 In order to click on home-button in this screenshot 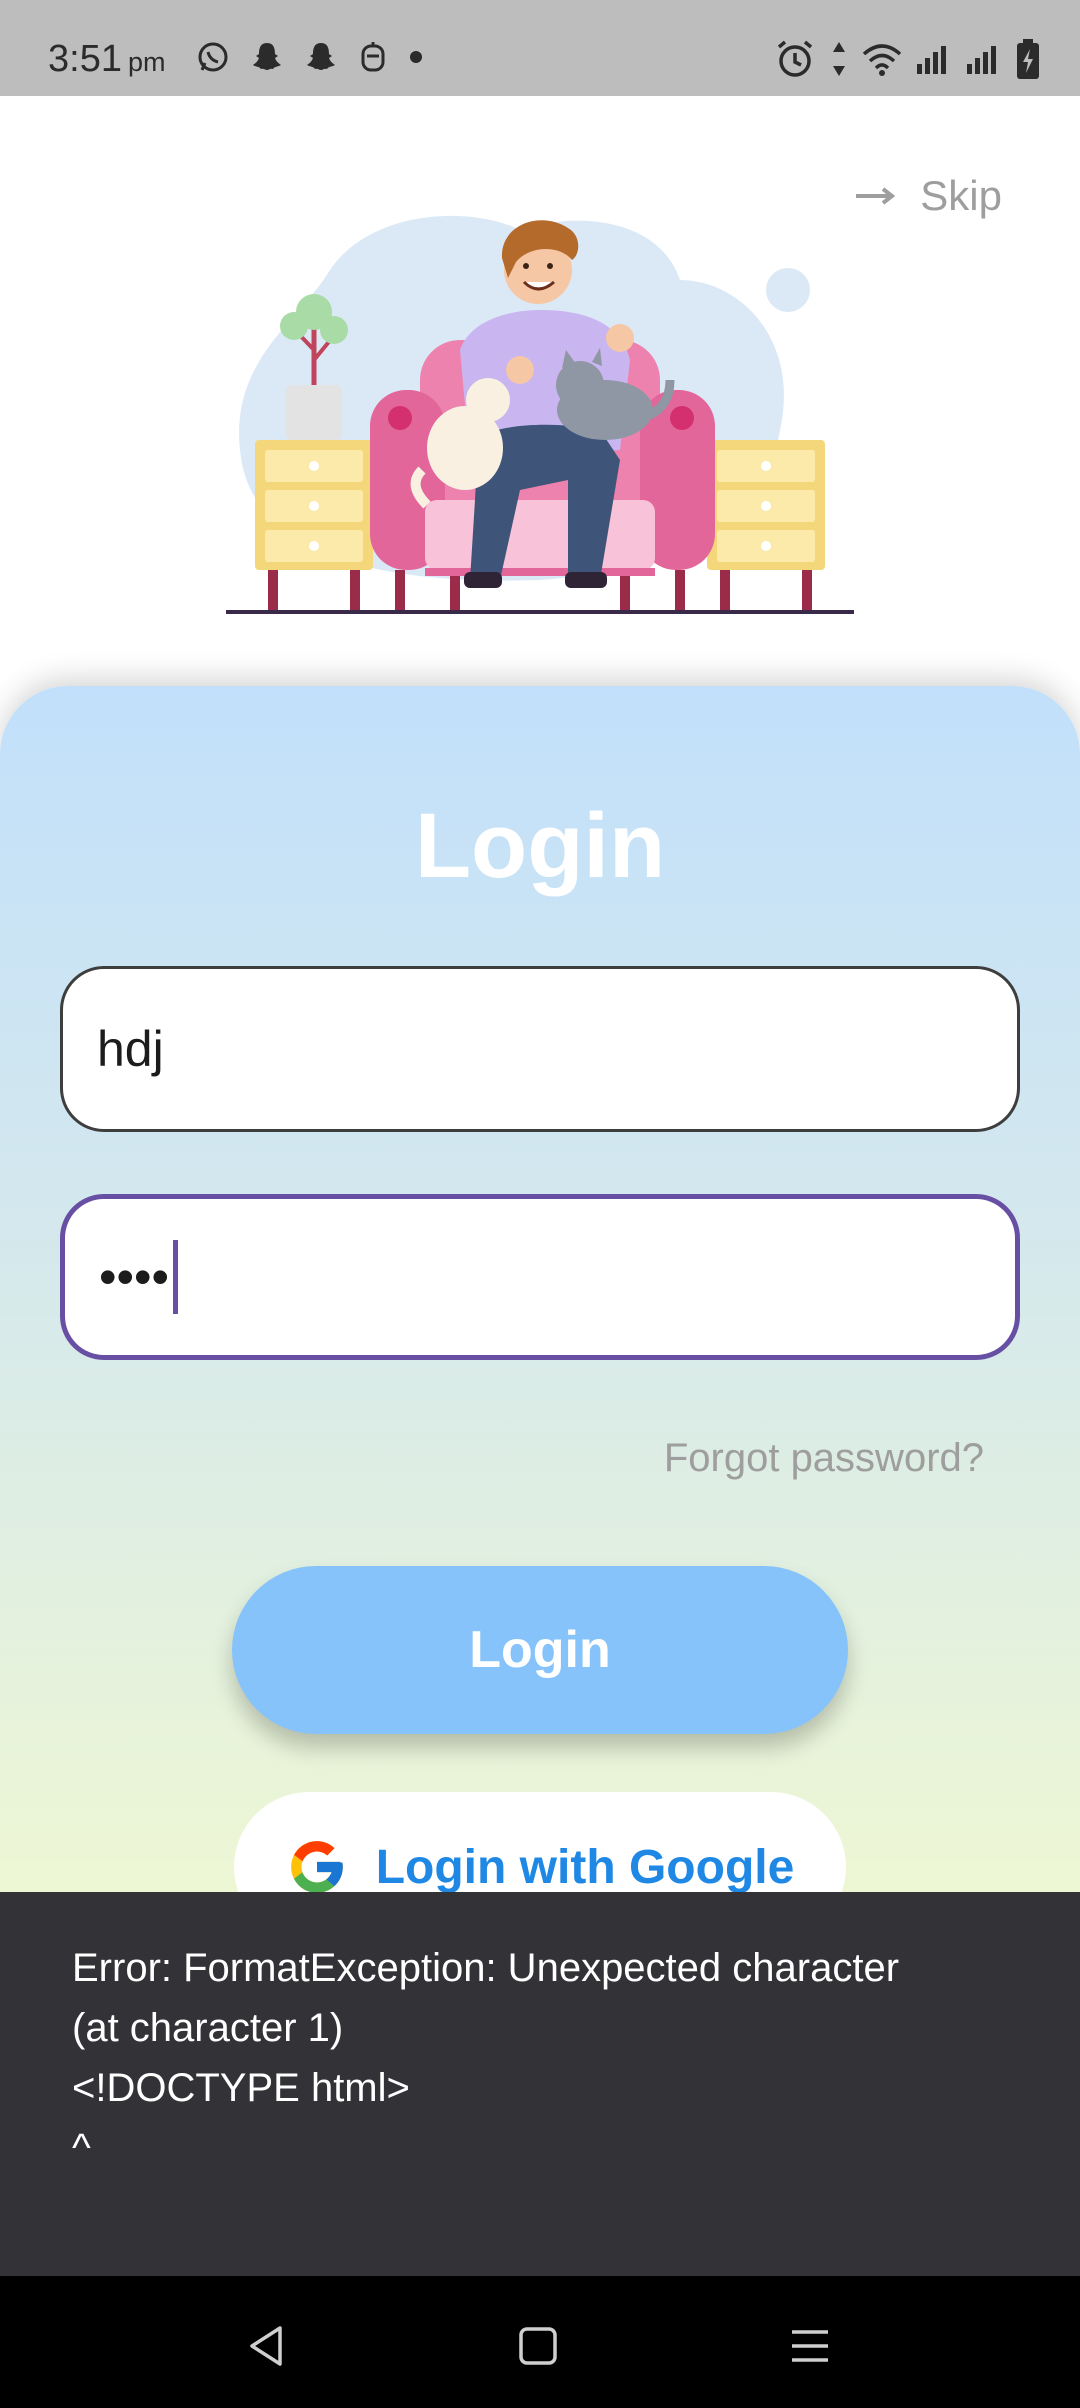, I will do `click(538, 2346)`.